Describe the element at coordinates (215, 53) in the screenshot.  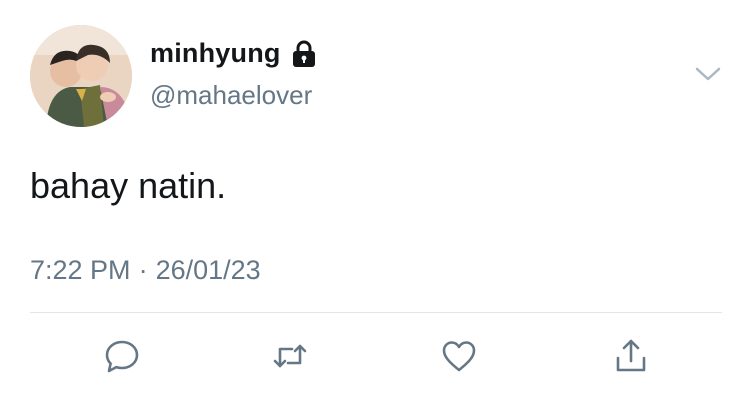
I see `display-name: minhyung` at that location.